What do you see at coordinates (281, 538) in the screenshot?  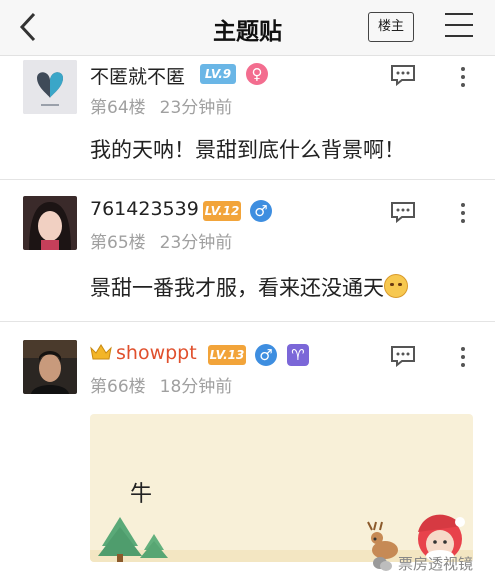 I see `christmas-decoration-illustration` at bounding box center [281, 538].